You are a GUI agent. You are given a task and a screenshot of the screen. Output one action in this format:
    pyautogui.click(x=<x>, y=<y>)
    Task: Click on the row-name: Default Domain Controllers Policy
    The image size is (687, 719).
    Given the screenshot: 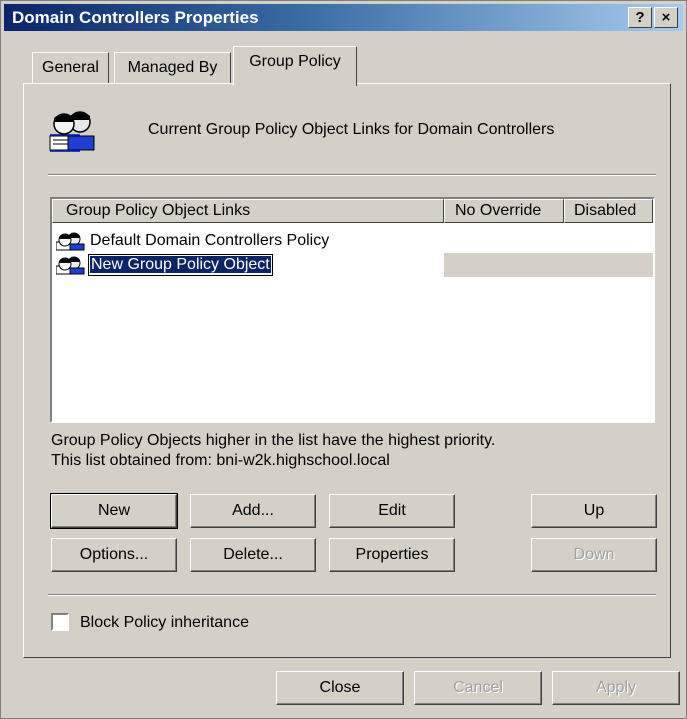 What is the action you would take?
    pyautogui.click(x=210, y=240)
    